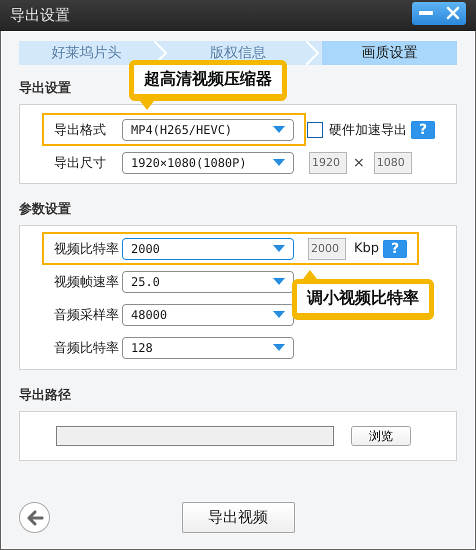  What do you see at coordinates (195, 436) in the screenshot?
I see `path-field` at bounding box center [195, 436].